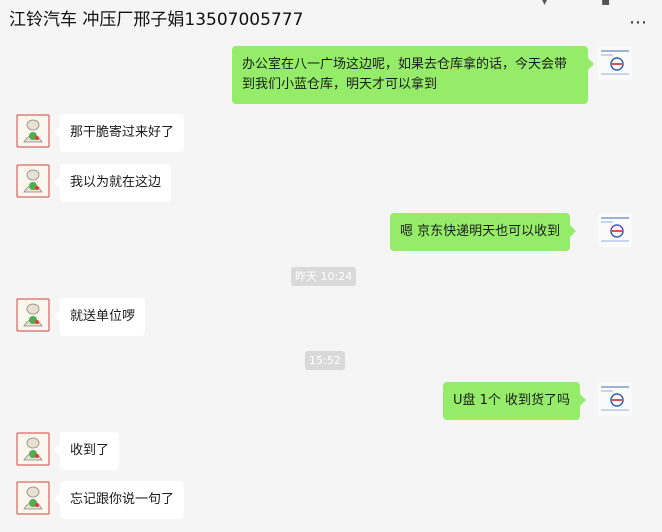 The image size is (662, 532). Describe the element at coordinates (99, 317) in the screenshot. I see `message-bubble-incoming: 就送单位啰` at that location.